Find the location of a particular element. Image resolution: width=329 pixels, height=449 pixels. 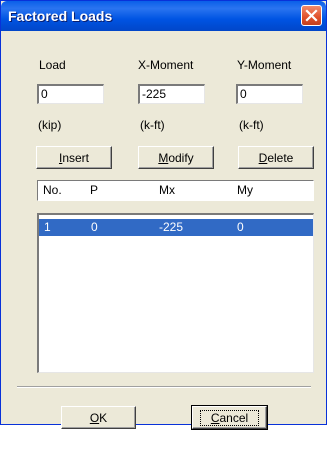

insert-label: nsert is located at coordinates (76, 157).